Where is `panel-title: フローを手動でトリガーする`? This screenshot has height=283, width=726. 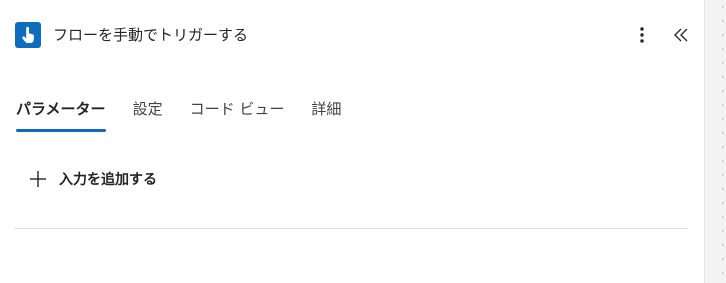 panel-title: フローを手動でトリガーする is located at coordinates (151, 35).